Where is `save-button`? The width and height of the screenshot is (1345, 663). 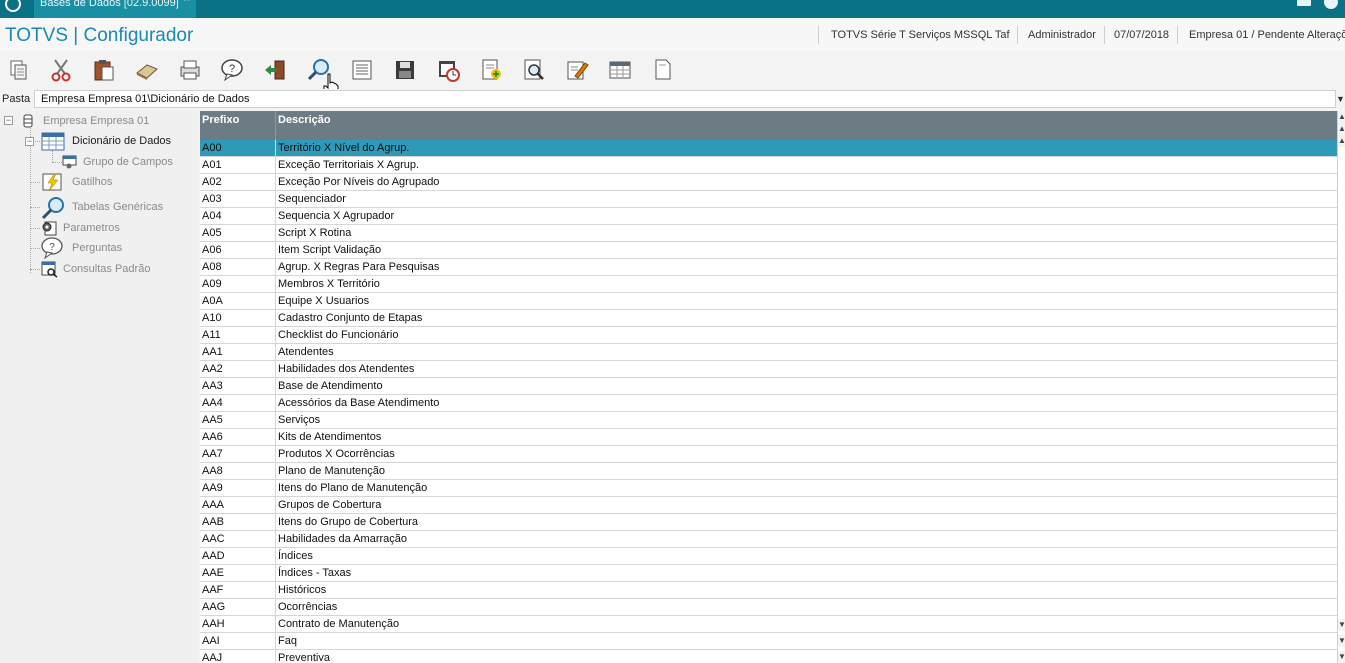 save-button is located at coordinates (405, 70).